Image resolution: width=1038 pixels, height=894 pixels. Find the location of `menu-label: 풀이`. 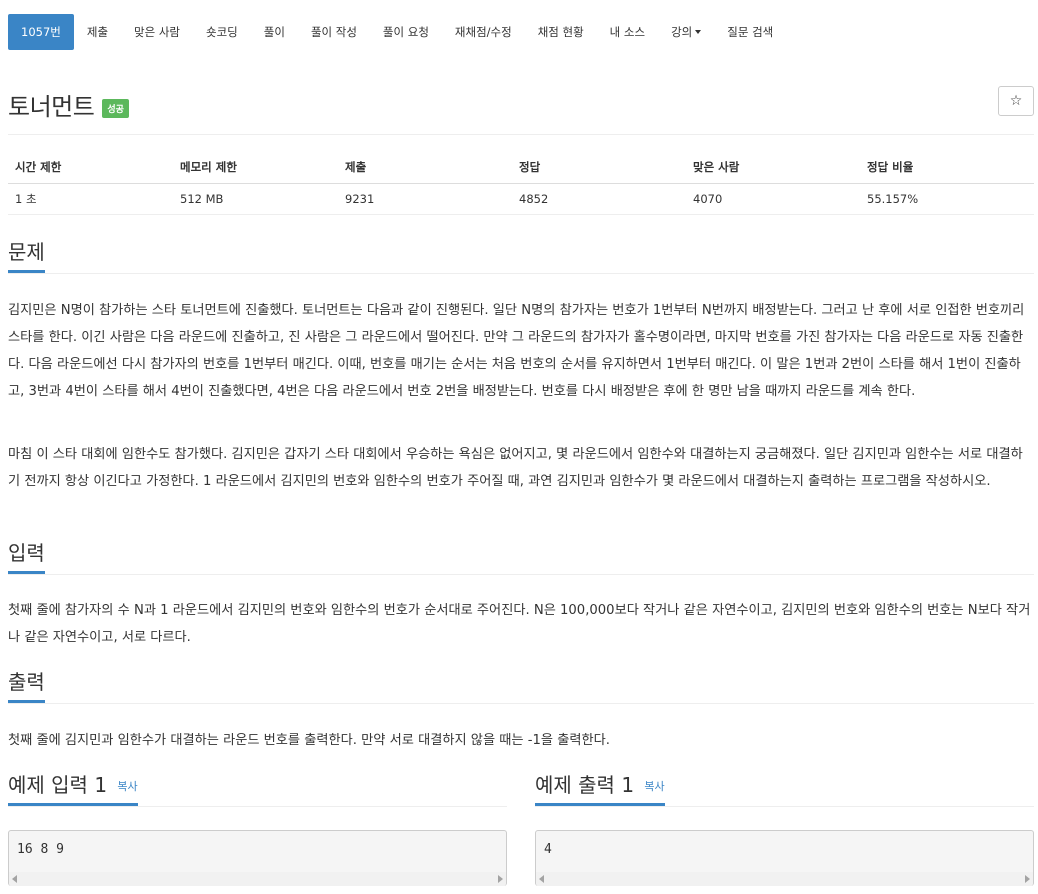

menu-label: 풀이 is located at coordinates (274, 32).